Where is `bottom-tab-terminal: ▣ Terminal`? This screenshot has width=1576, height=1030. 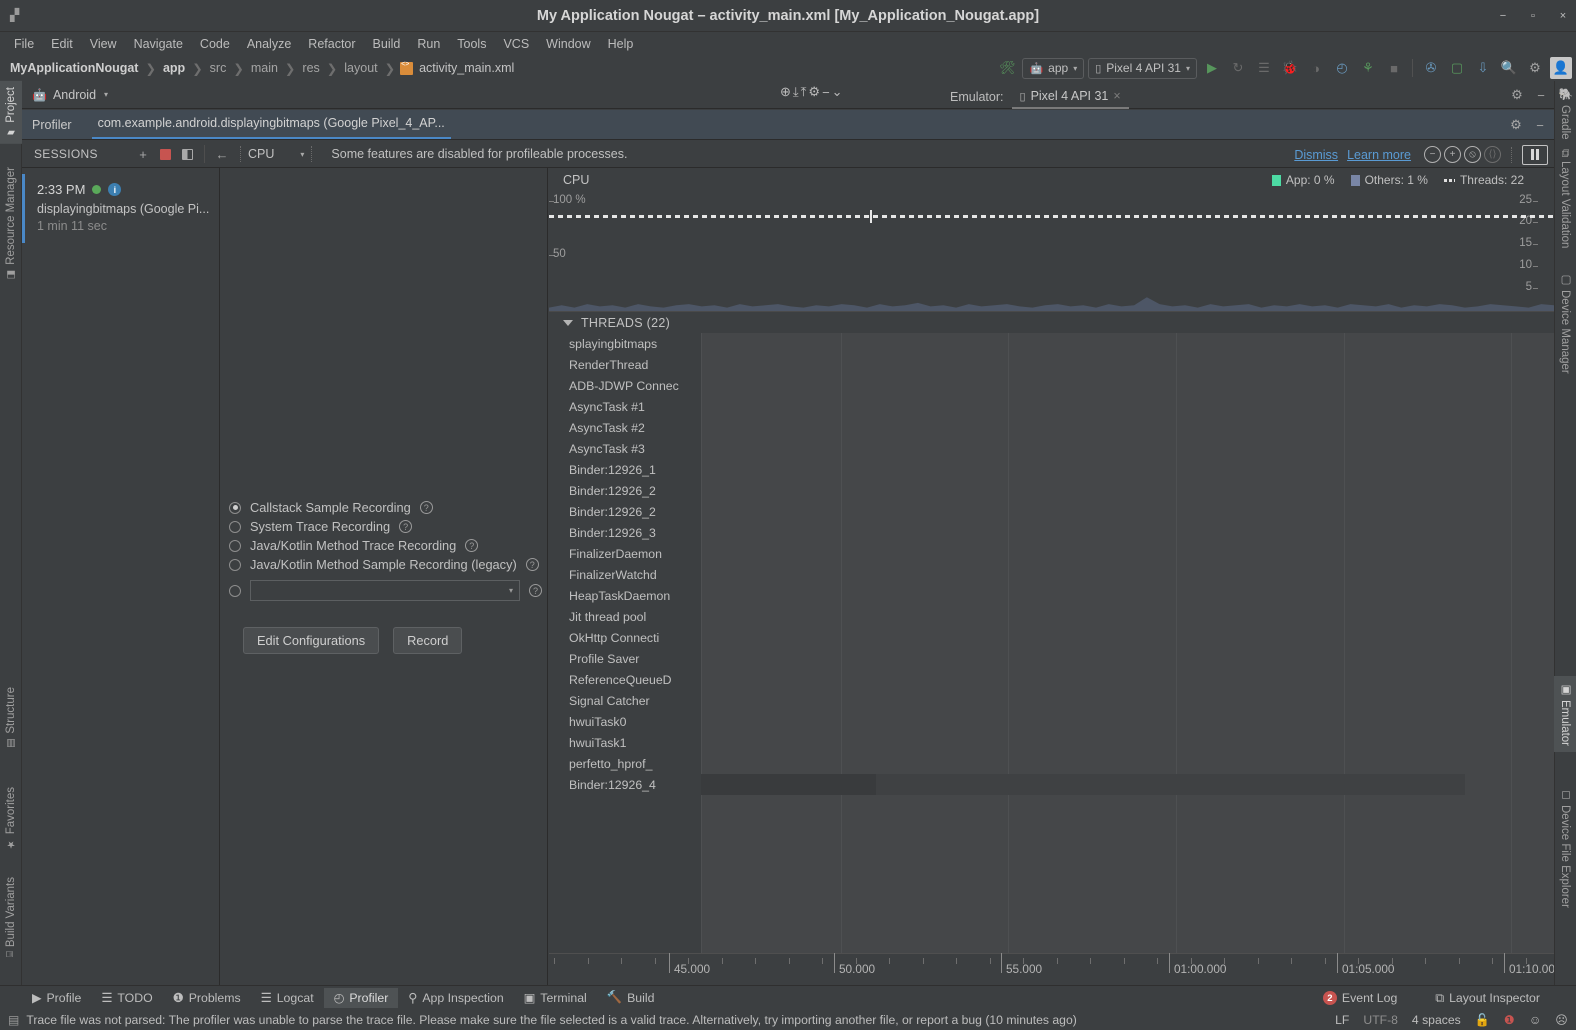 bottom-tab-terminal: ▣ Terminal is located at coordinates (555, 998).